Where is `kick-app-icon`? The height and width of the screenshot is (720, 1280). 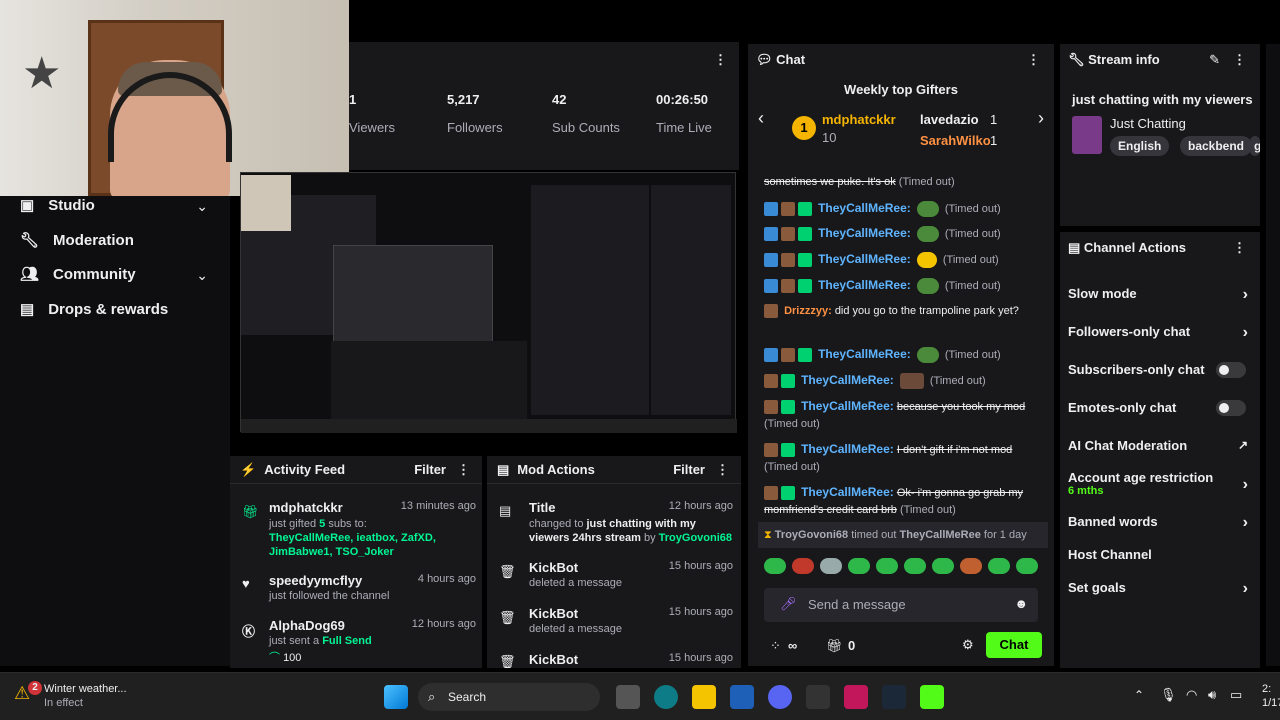 kick-app-icon is located at coordinates (932, 697).